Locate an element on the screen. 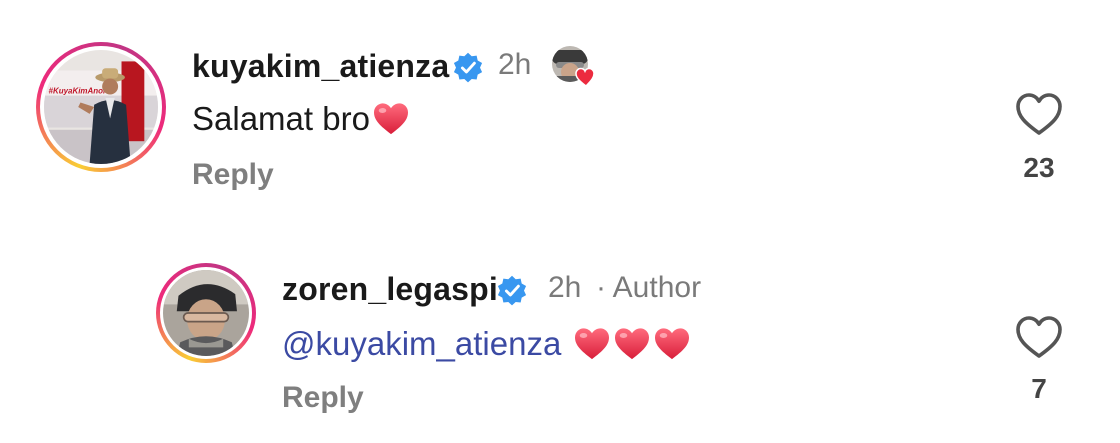 The image size is (1120, 443). comment-text: @kuyakim_atienza is located at coordinates (486, 344).